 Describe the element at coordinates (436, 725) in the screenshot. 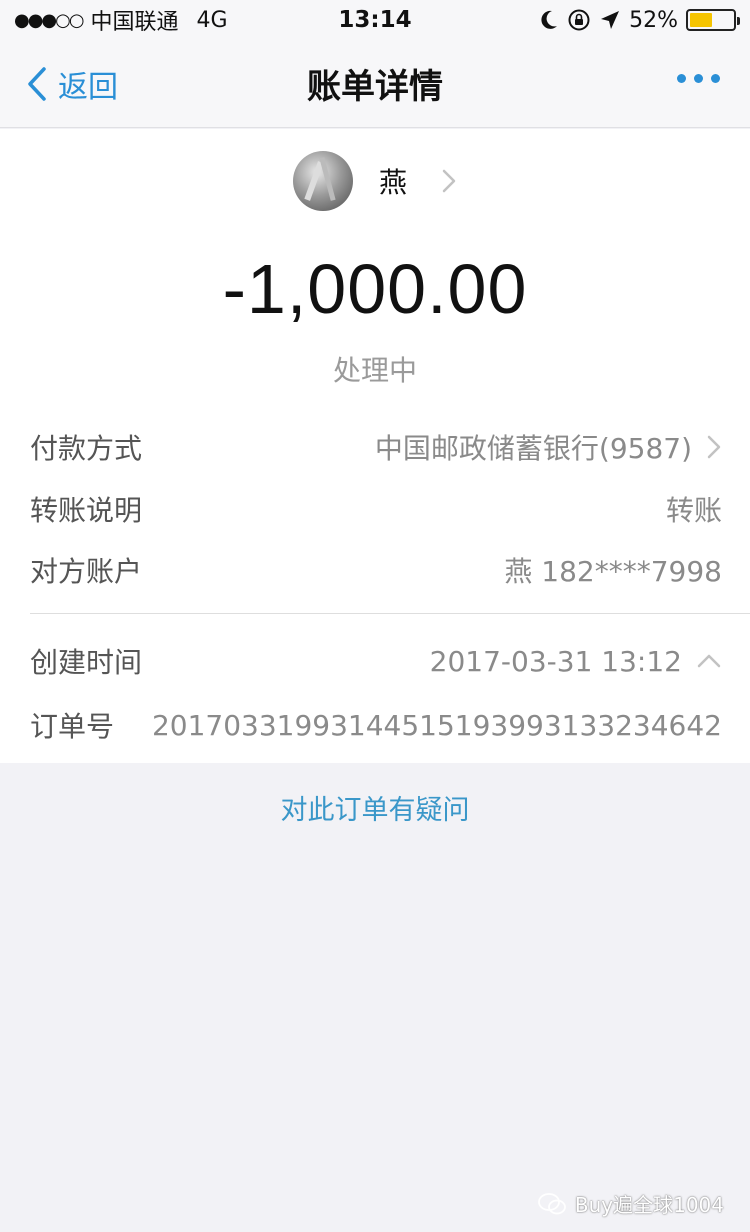

I see `order-number-value: 20170331993144515193993133234642` at that location.